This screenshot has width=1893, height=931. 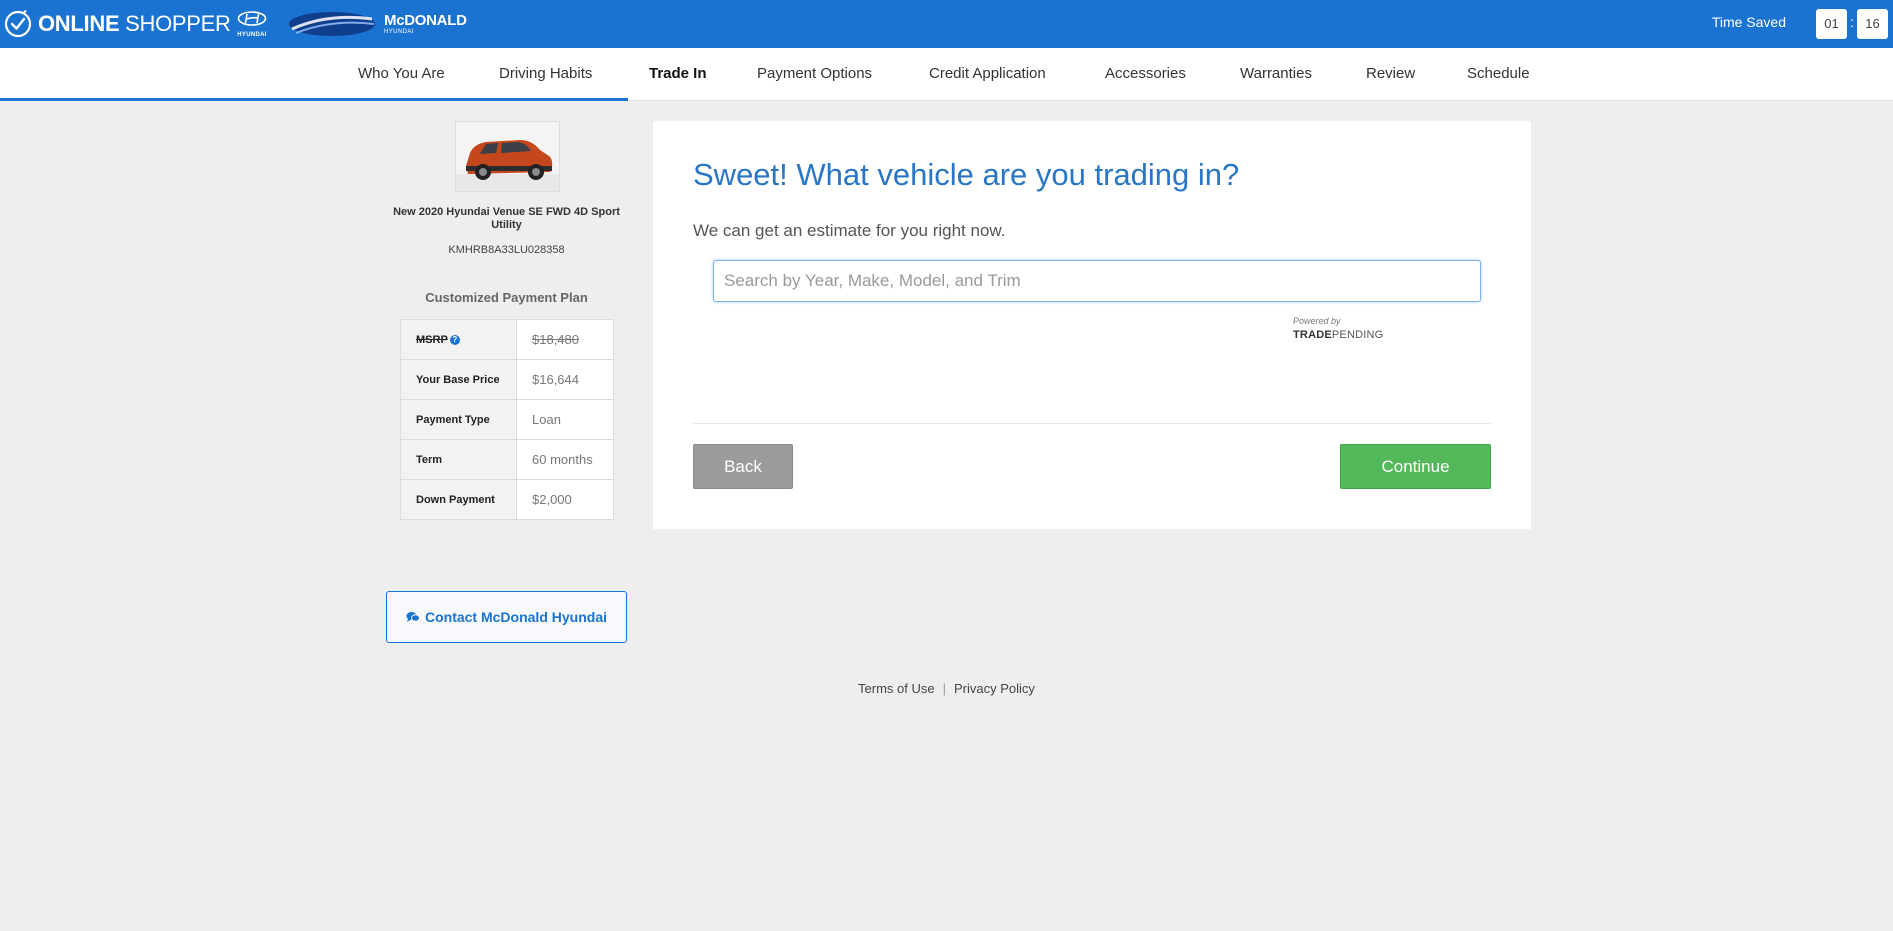 I want to click on hyundai-logo: HYUNDAI, so click(x=252, y=24).